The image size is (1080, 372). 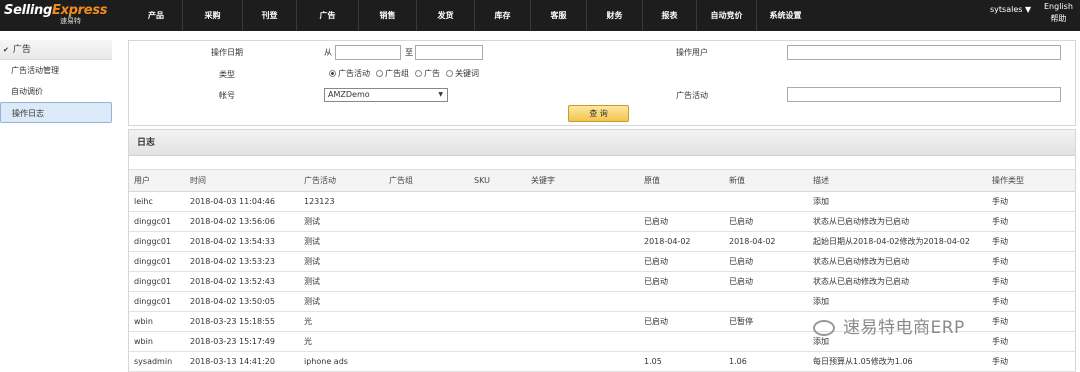 What do you see at coordinates (482, 180) in the screenshot?
I see `column-header: SKU` at bounding box center [482, 180].